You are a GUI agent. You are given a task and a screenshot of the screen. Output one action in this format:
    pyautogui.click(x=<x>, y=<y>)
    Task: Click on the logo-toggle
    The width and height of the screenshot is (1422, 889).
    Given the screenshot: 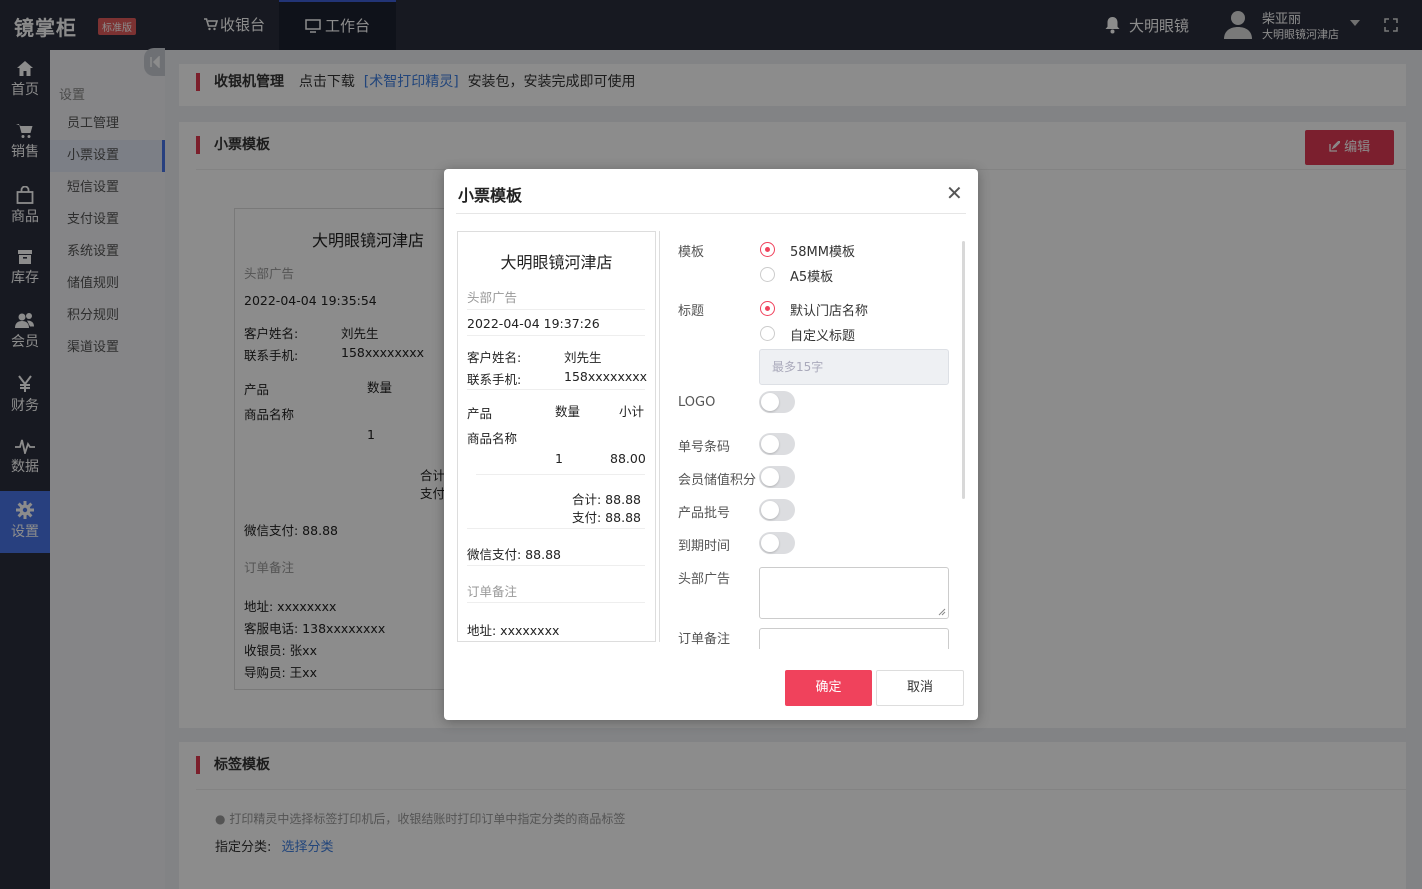 What is the action you would take?
    pyautogui.click(x=777, y=402)
    